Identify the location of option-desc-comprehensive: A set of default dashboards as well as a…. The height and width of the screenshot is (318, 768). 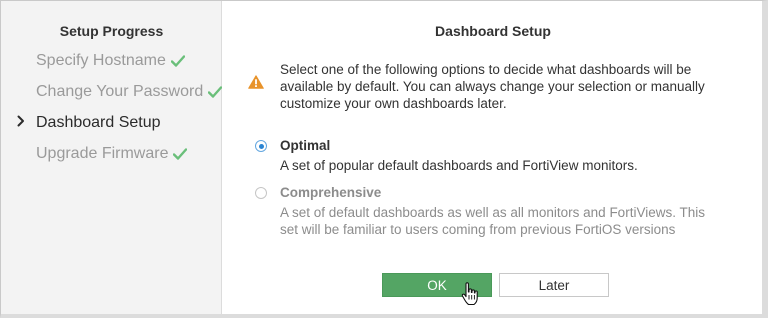
(492, 221).